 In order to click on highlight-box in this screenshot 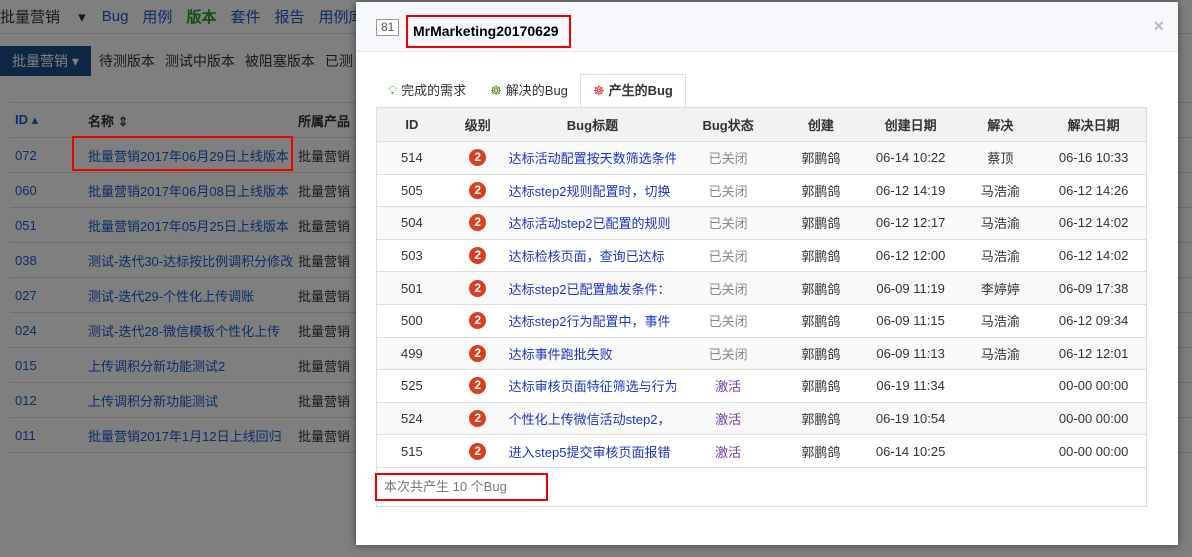, I will do `click(182, 153)`.